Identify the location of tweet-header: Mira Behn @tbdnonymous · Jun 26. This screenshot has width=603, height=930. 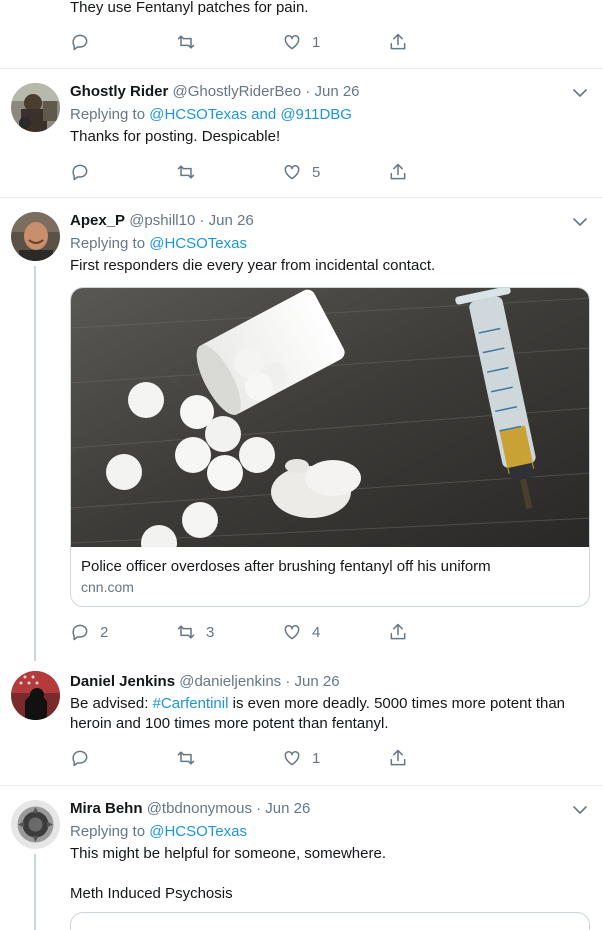
(190, 808).